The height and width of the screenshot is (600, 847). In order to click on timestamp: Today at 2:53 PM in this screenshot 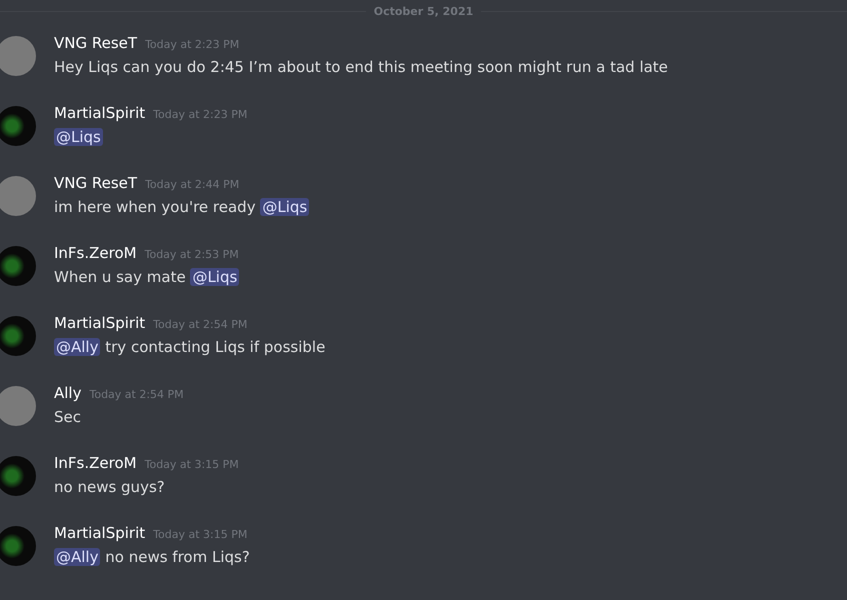, I will do `click(191, 254)`.